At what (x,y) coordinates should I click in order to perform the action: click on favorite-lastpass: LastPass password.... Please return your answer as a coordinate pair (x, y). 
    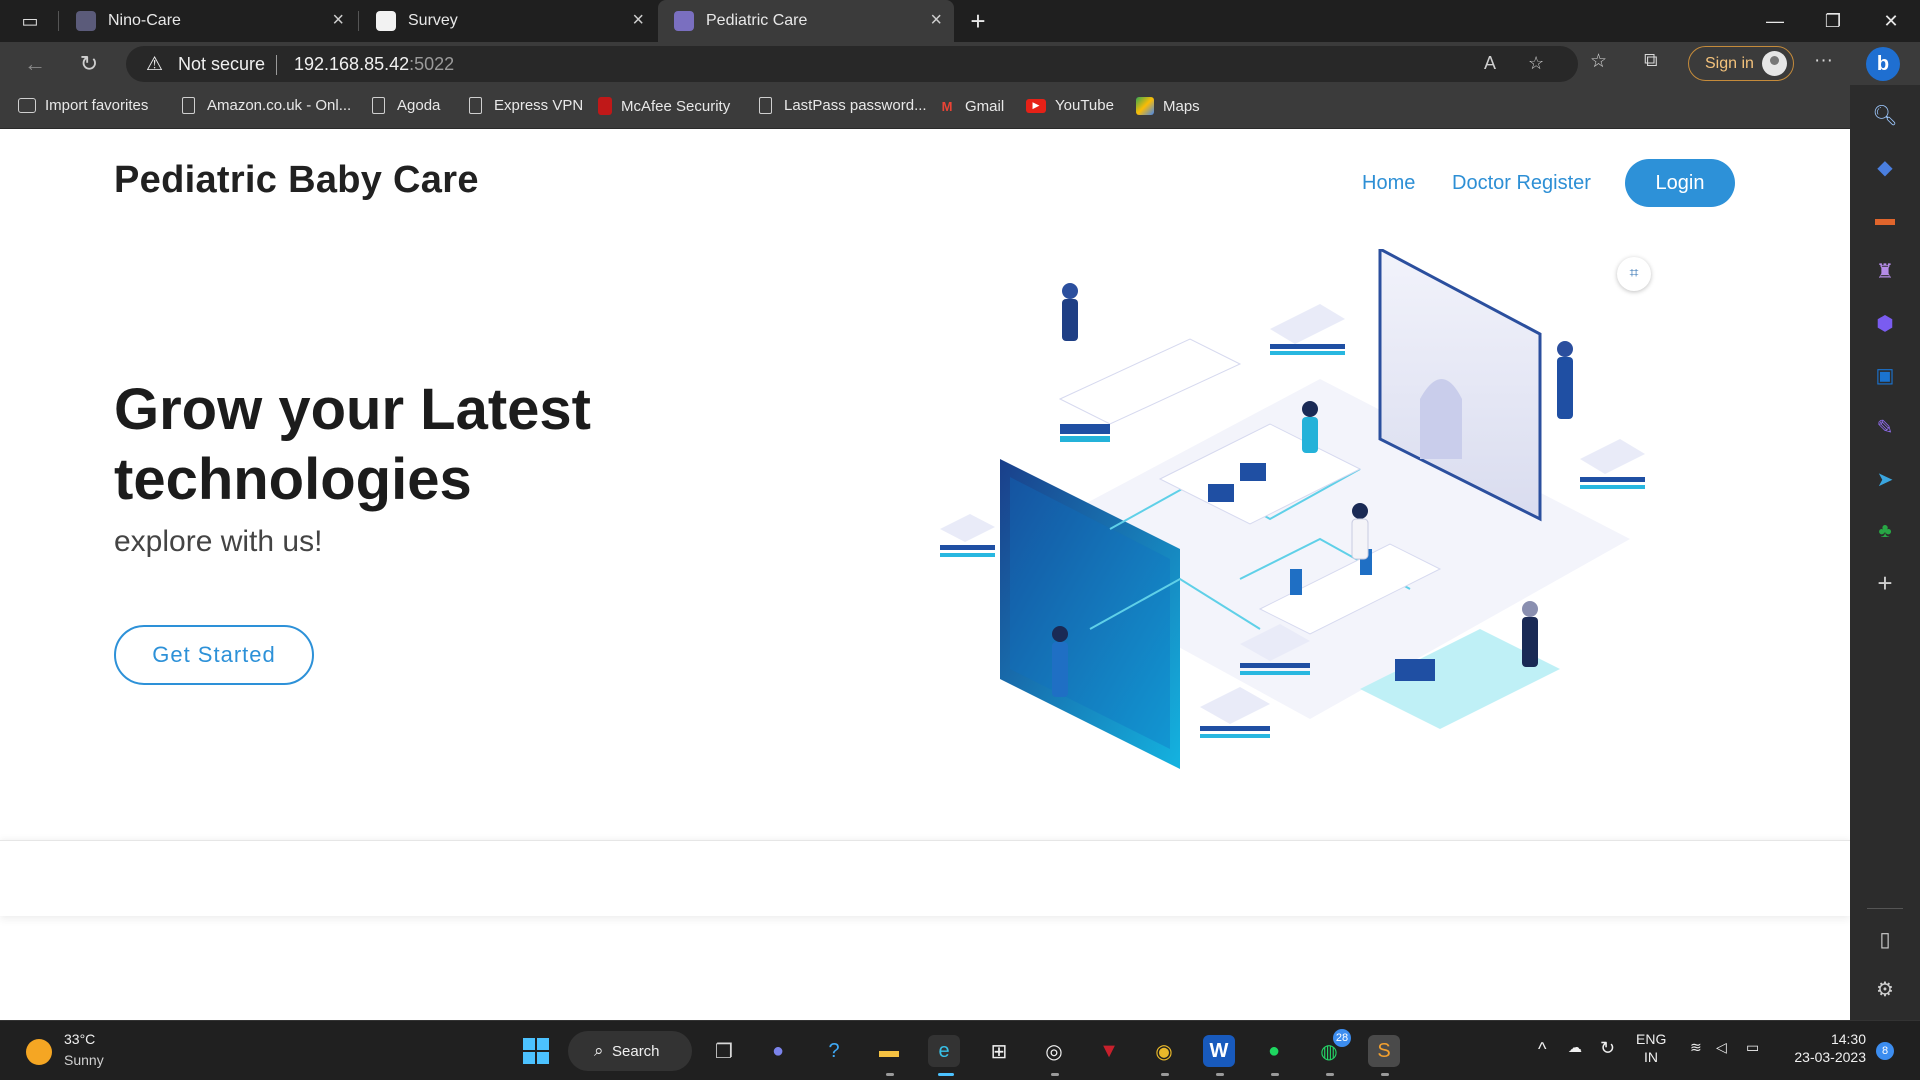
    Looking at the image, I should click on (843, 105).